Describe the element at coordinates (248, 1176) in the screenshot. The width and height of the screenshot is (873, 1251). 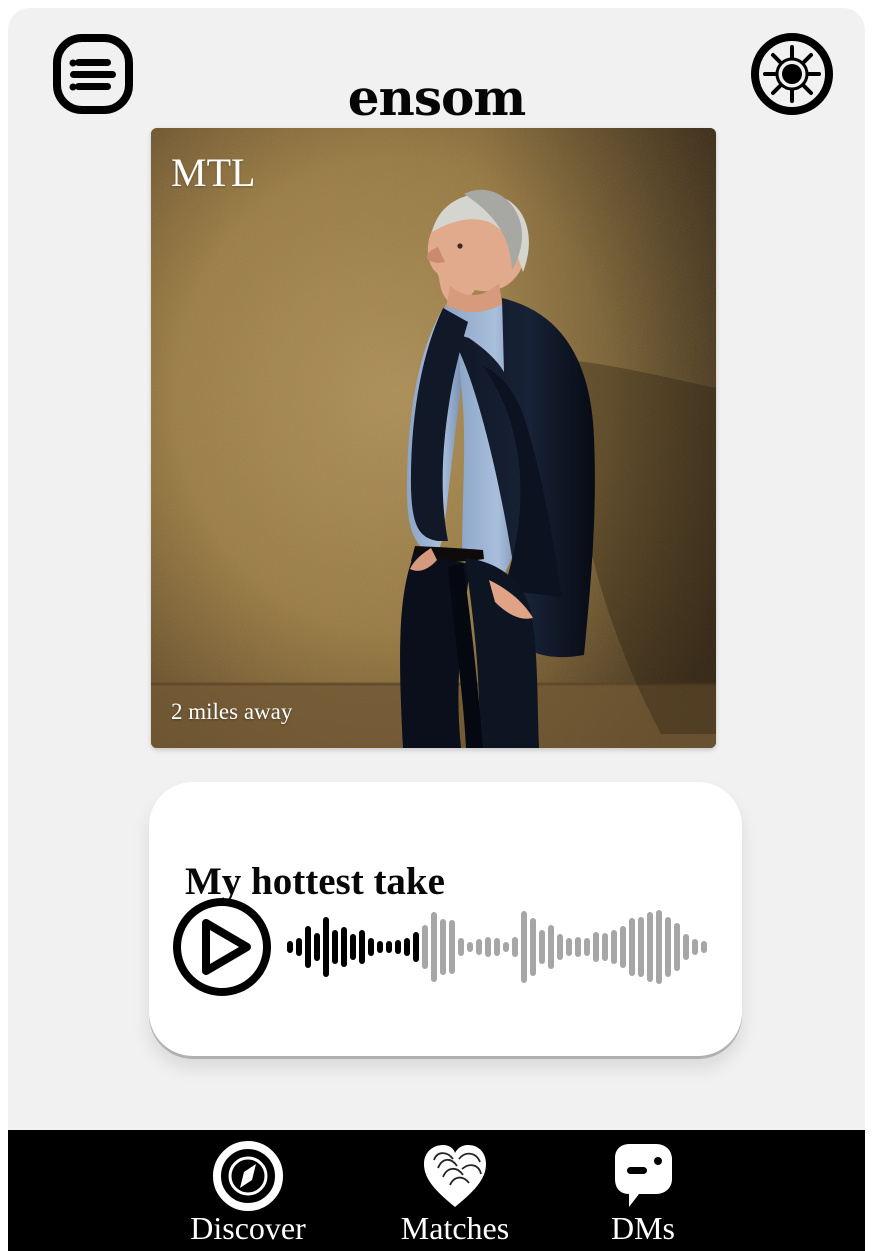
I see `compass-icon` at that location.